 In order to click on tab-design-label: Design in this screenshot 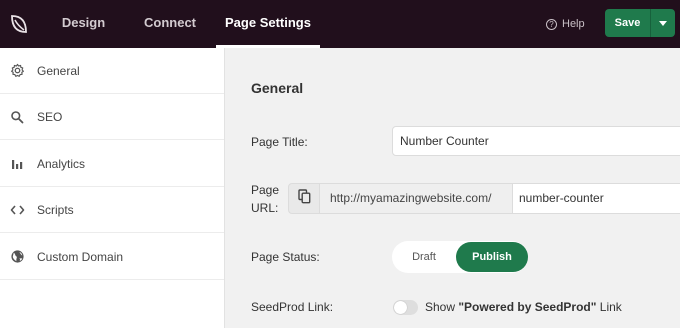, I will do `click(83, 22)`.